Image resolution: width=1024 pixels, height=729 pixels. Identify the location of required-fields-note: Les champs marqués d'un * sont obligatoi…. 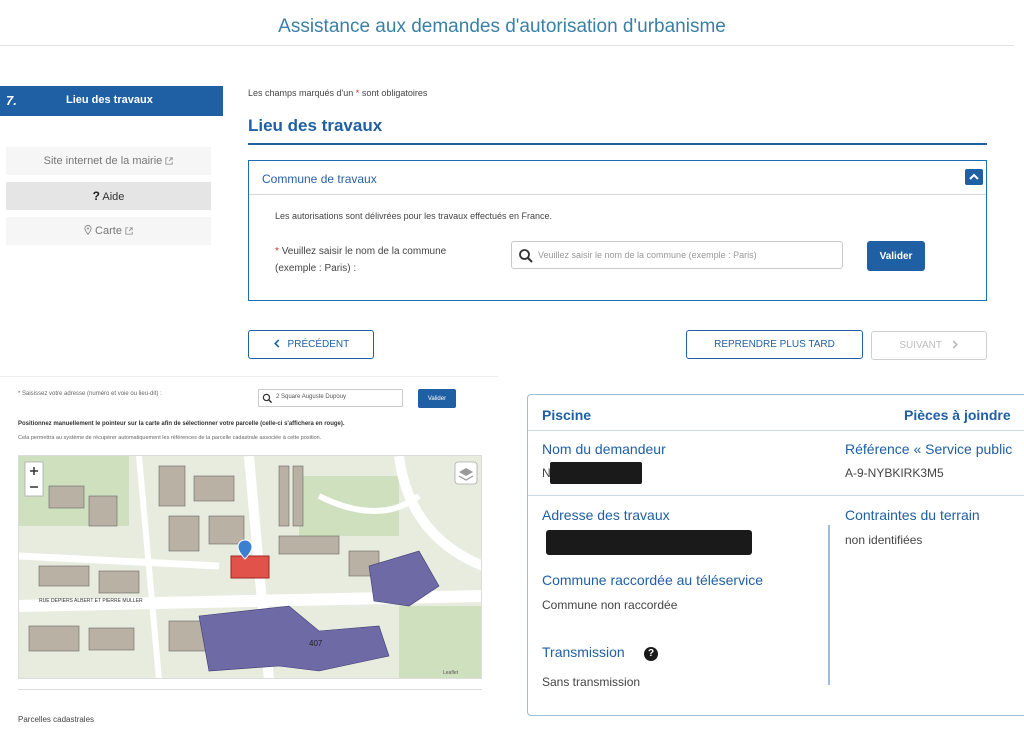
(338, 93).